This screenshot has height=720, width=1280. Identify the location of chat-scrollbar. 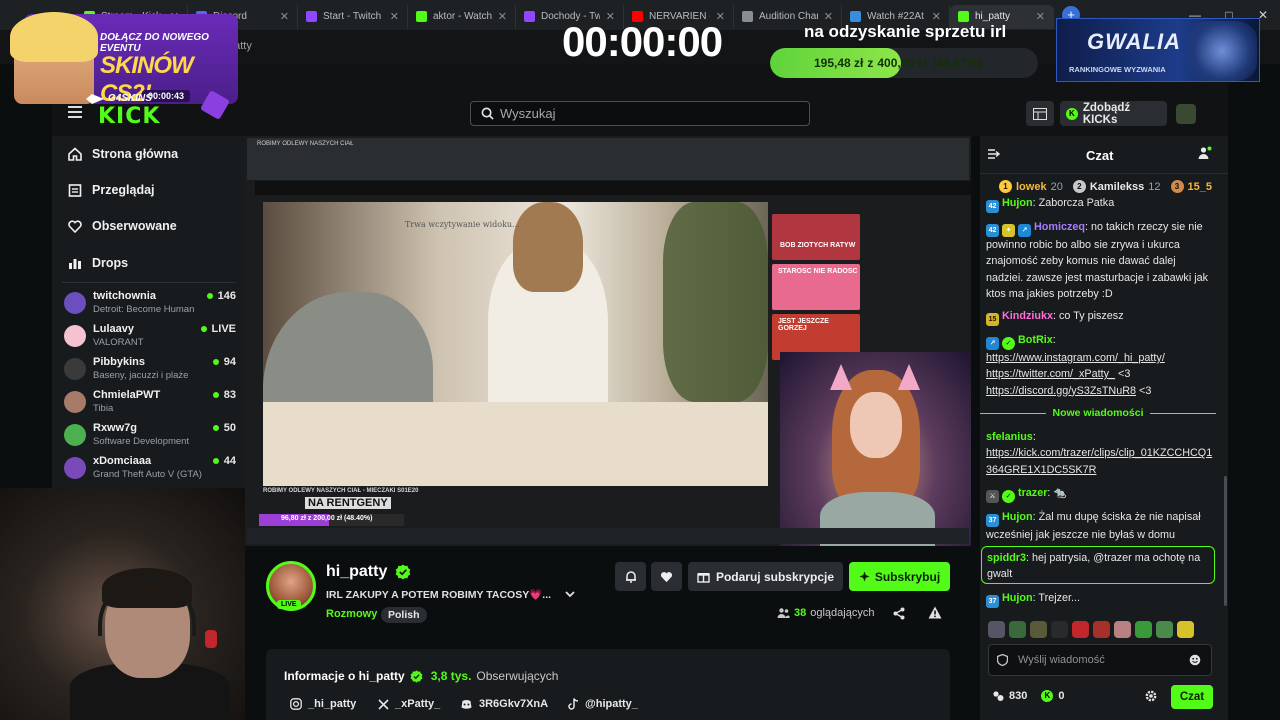
(1225, 541).